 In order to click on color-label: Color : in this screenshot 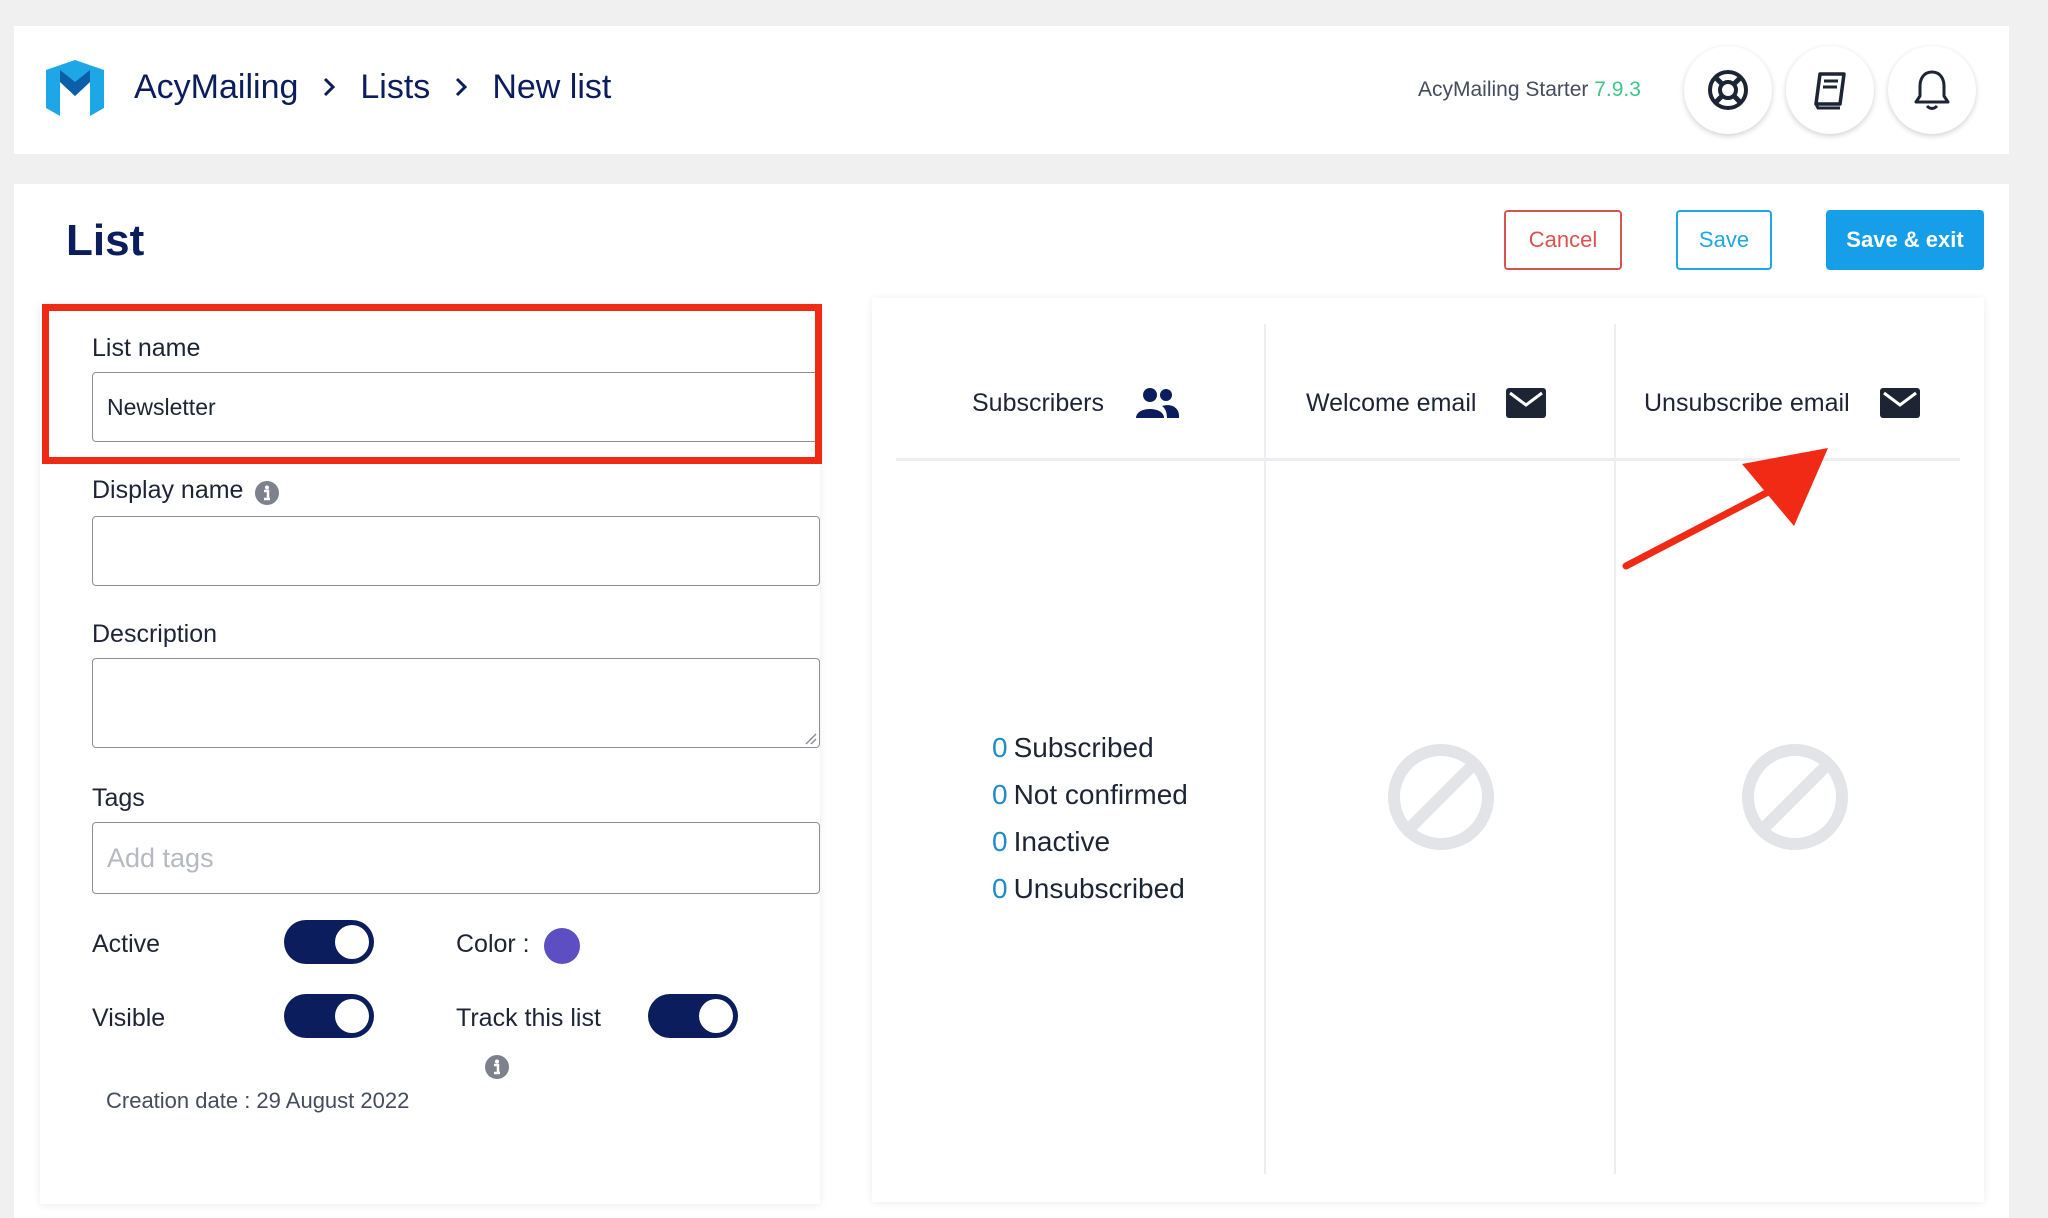, I will do `click(493, 944)`.